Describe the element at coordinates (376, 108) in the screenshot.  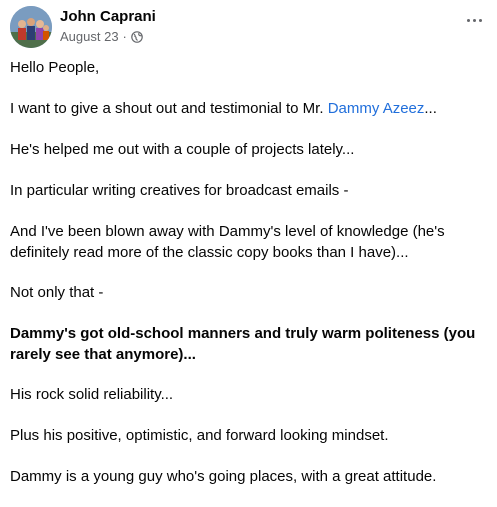
I see `mention-link: Dammy Azeez` at that location.